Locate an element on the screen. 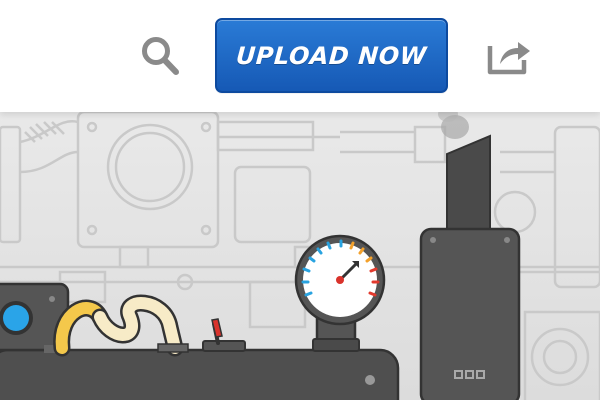  upload-now-button: UPLOAD NOW is located at coordinates (331, 55).